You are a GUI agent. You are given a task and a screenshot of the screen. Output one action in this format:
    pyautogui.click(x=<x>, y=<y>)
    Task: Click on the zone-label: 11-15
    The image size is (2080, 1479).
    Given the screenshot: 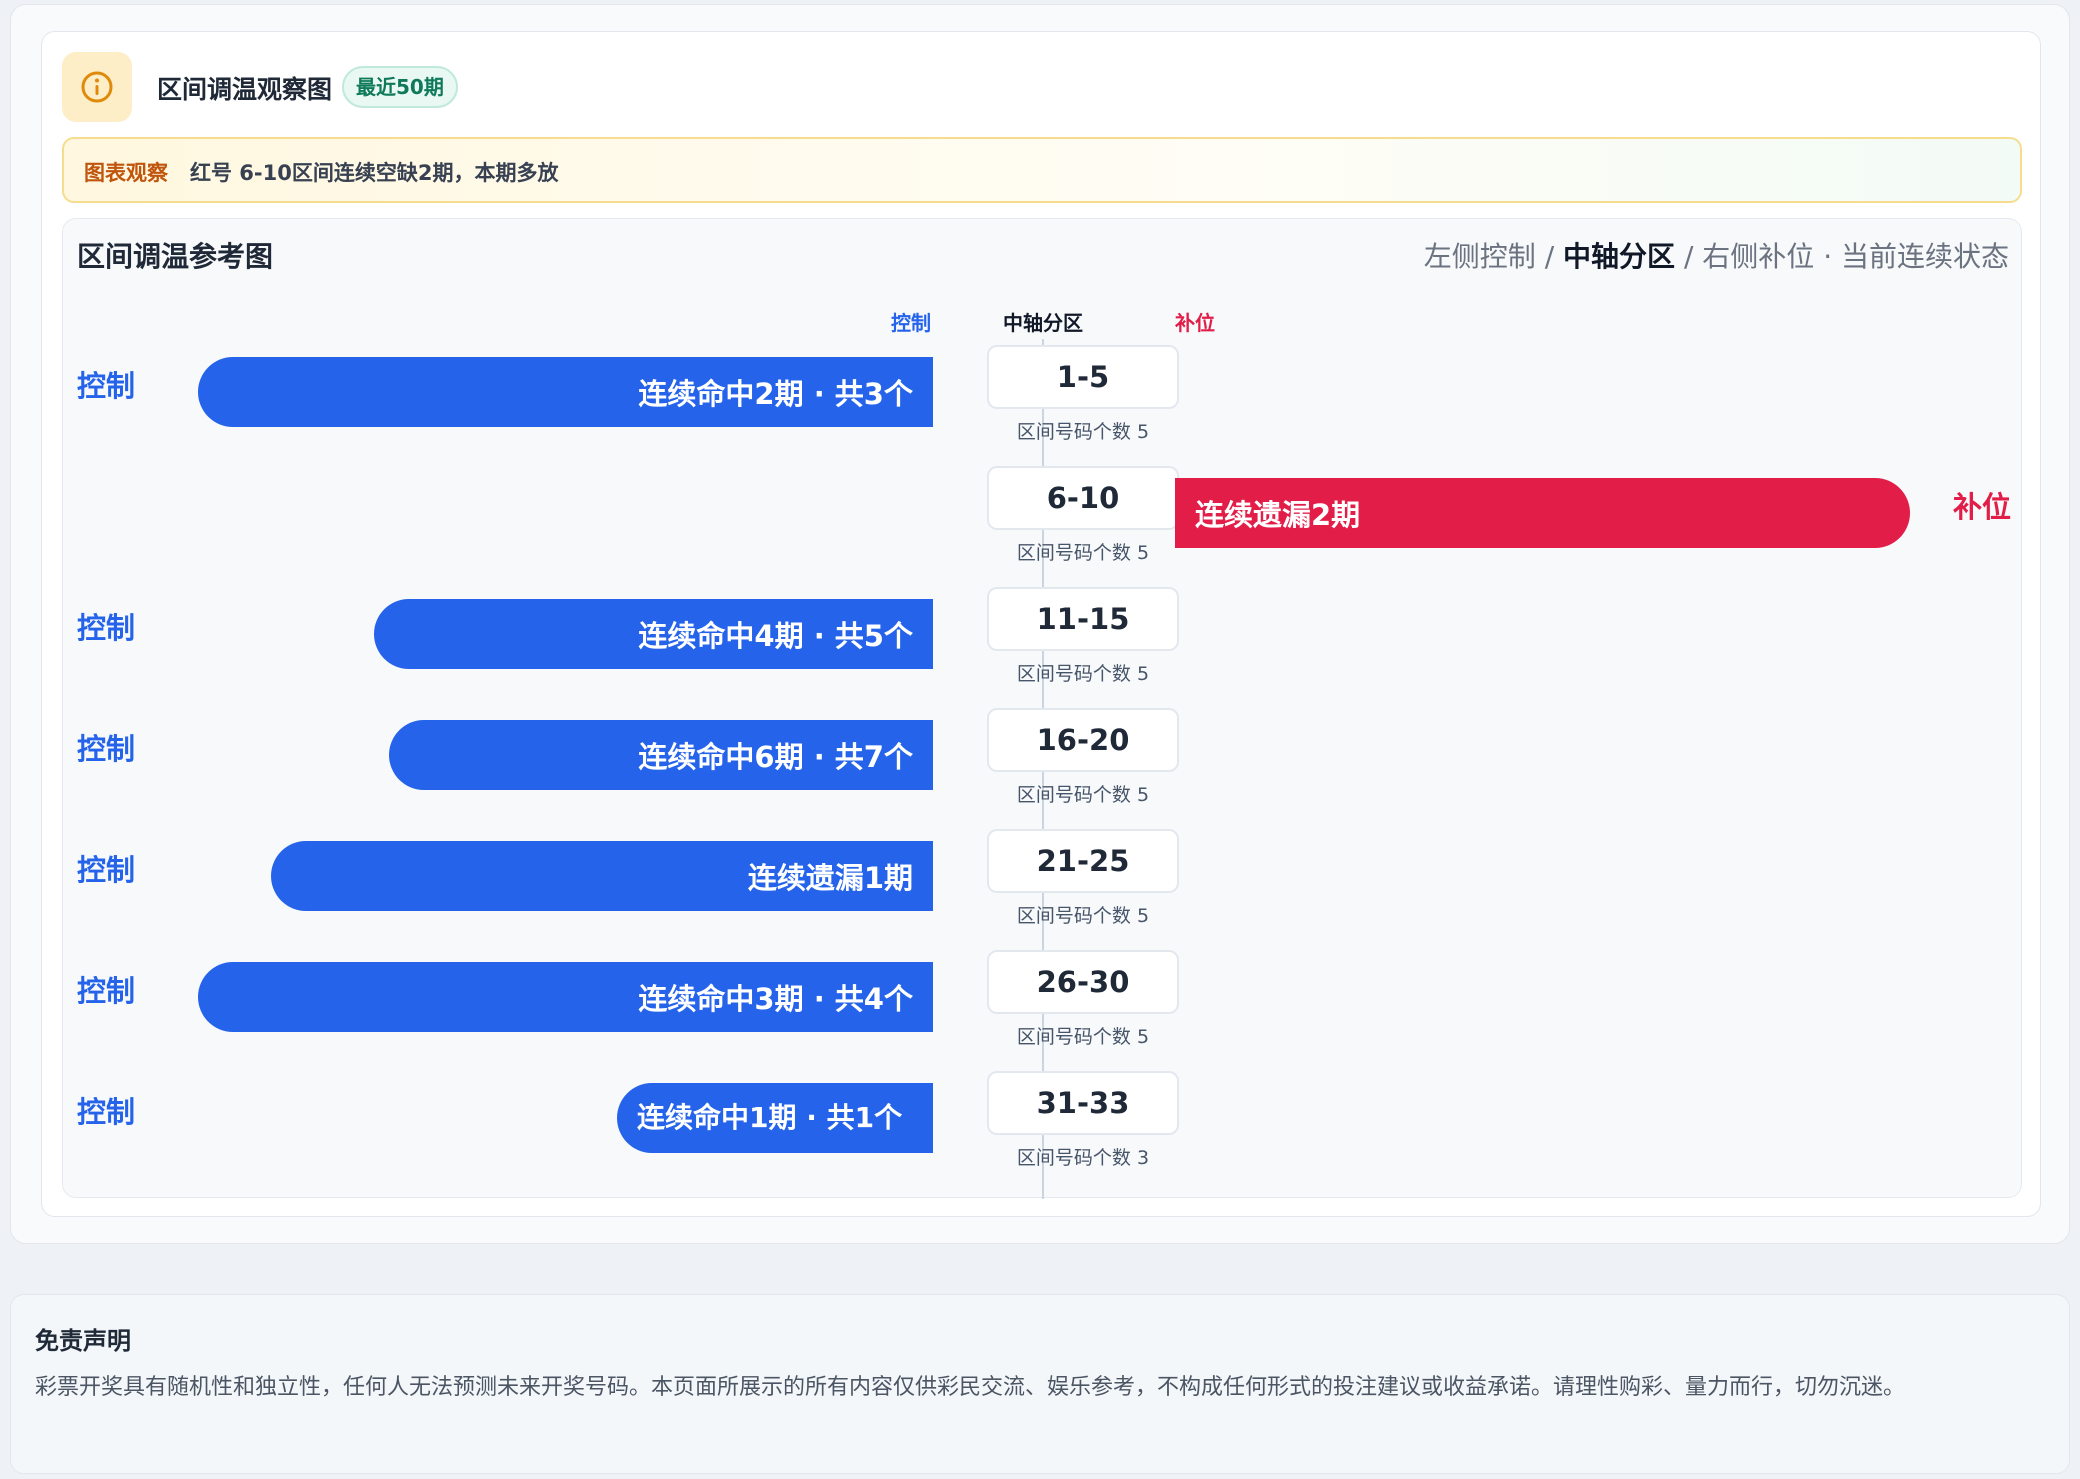 What is the action you would take?
    pyautogui.click(x=1083, y=619)
    